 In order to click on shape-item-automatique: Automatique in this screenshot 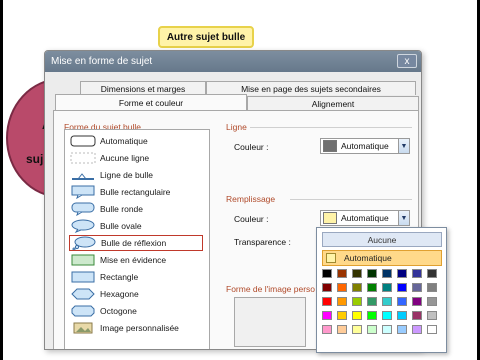, I will do `click(136, 141)`.